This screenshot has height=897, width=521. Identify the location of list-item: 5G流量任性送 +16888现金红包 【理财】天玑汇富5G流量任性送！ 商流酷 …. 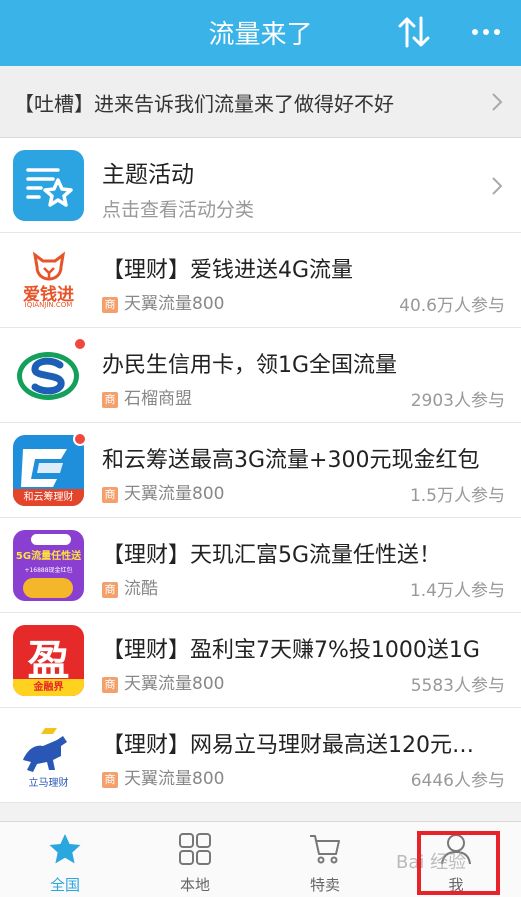
(260, 565).